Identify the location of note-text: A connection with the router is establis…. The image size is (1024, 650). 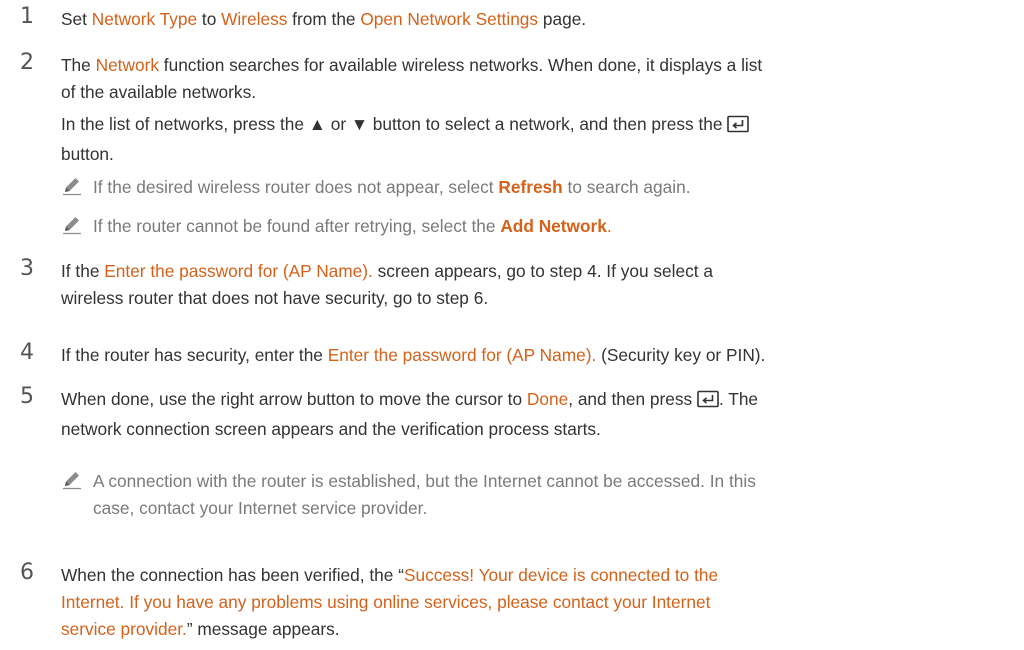
(552, 495).